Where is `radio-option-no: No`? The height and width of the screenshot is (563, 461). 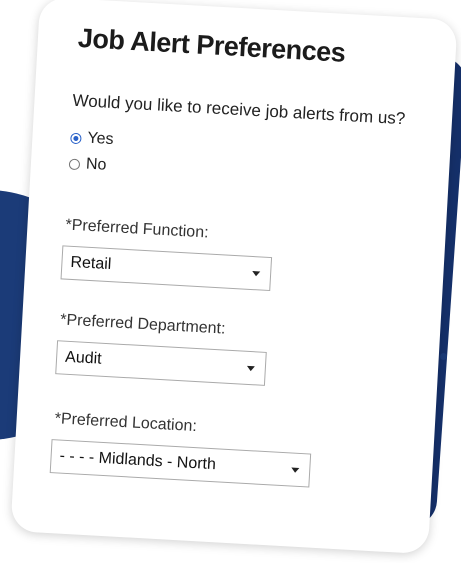
radio-option-no: No is located at coordinates (87, 165).